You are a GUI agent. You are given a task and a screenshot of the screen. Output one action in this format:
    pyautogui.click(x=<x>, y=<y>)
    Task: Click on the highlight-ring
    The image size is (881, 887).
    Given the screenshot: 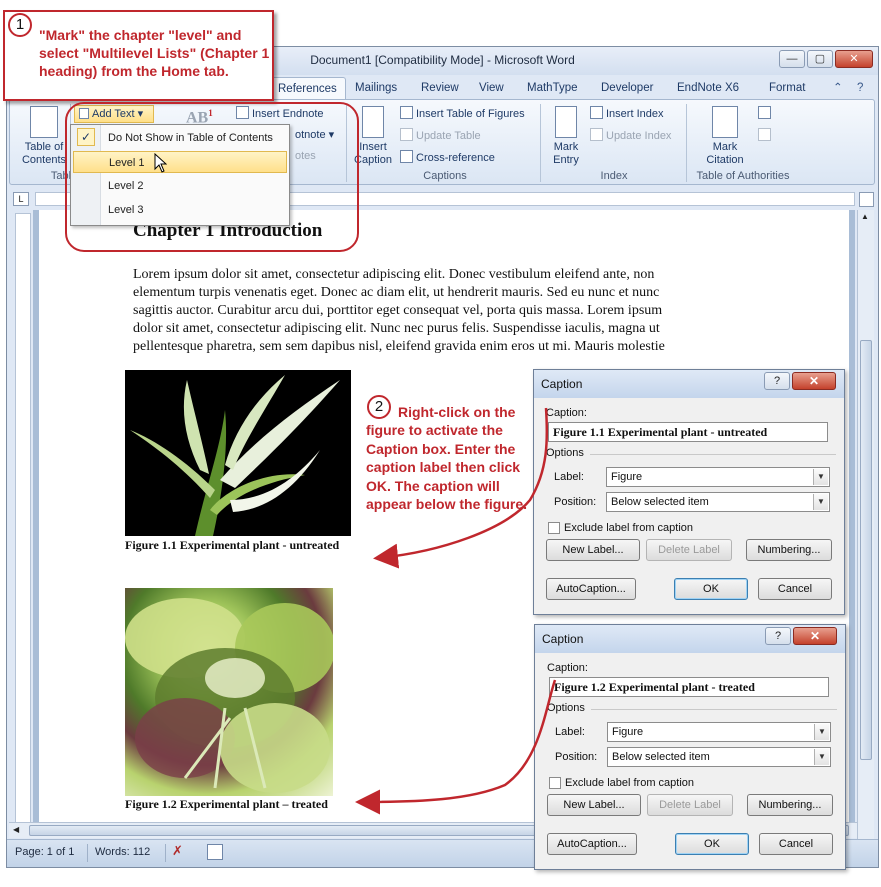 What is the action you would take?
    pyautogui.click(x=212, y=177)
    